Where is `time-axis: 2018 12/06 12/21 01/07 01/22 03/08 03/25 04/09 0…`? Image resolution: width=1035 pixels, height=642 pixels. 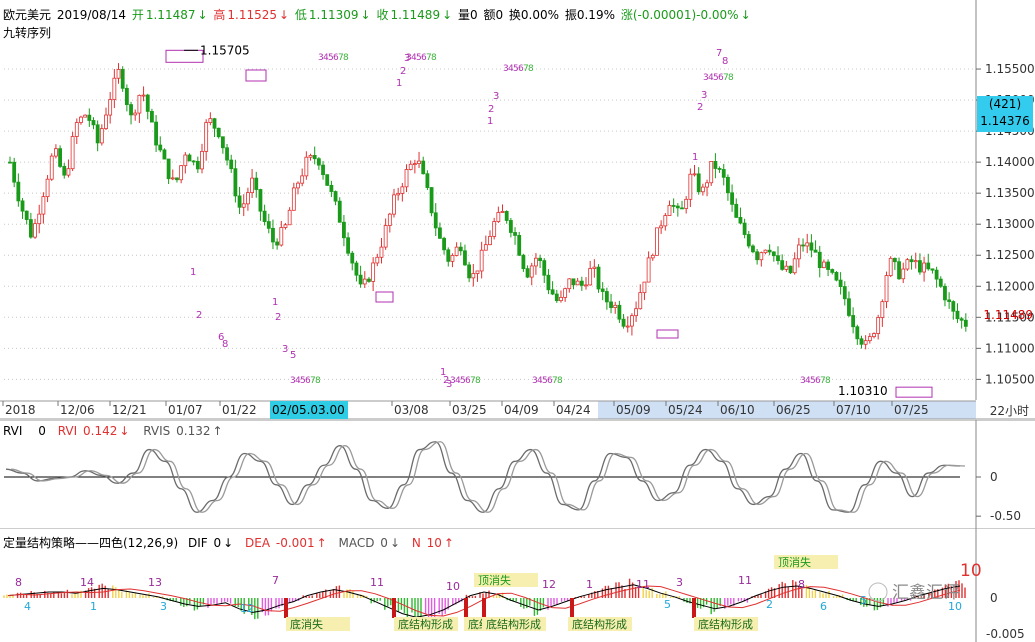
time-axis: 2018 12/06 12/21 01/07 01/22 03/08 03/25 04/09 0… is located at coordinates (517, 410).